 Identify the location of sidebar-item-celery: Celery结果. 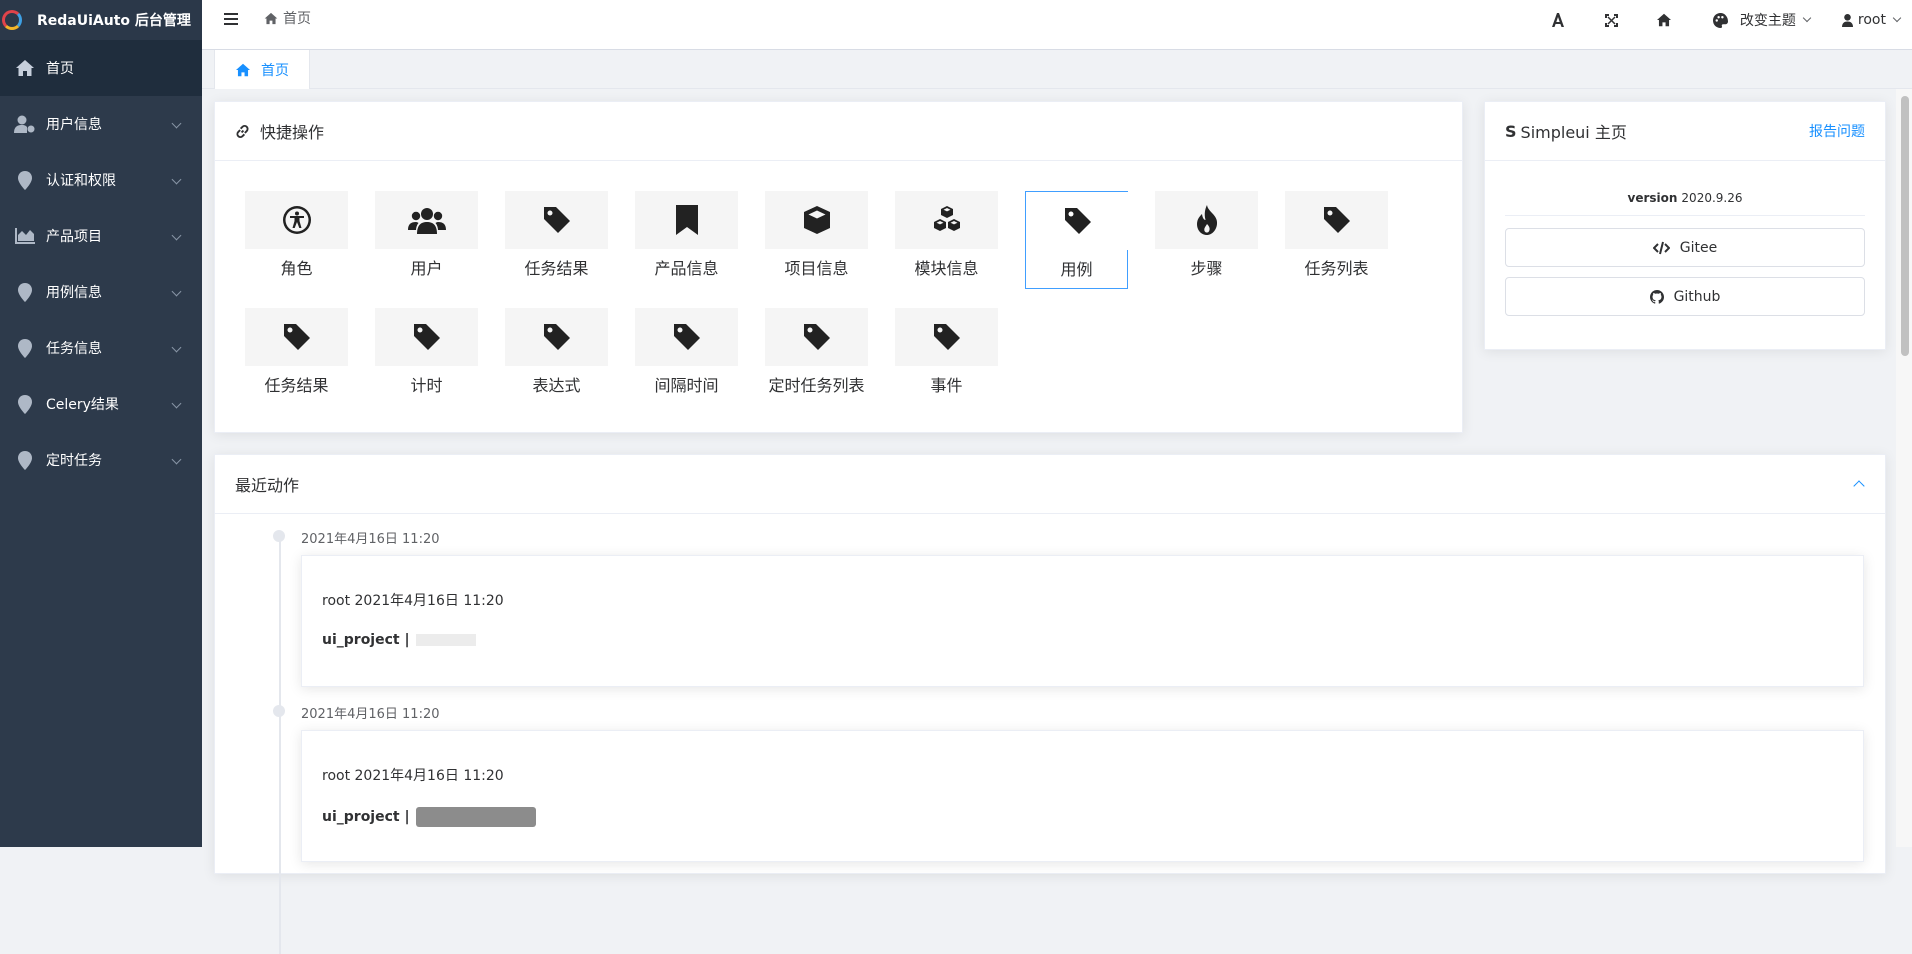
(101, 404).